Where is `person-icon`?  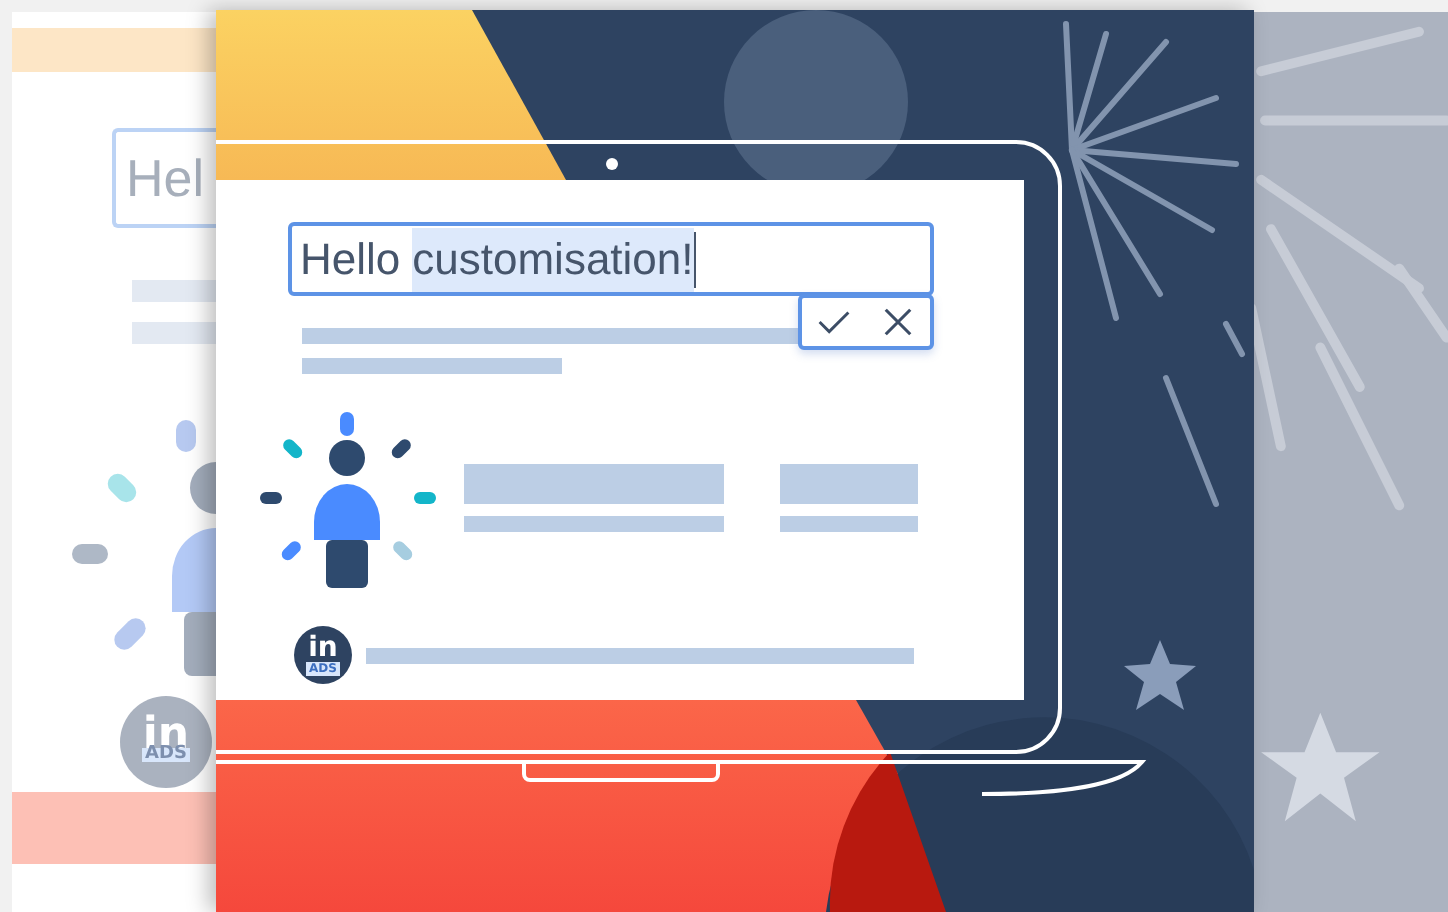
person-icon is located at coordinates (350, 502).